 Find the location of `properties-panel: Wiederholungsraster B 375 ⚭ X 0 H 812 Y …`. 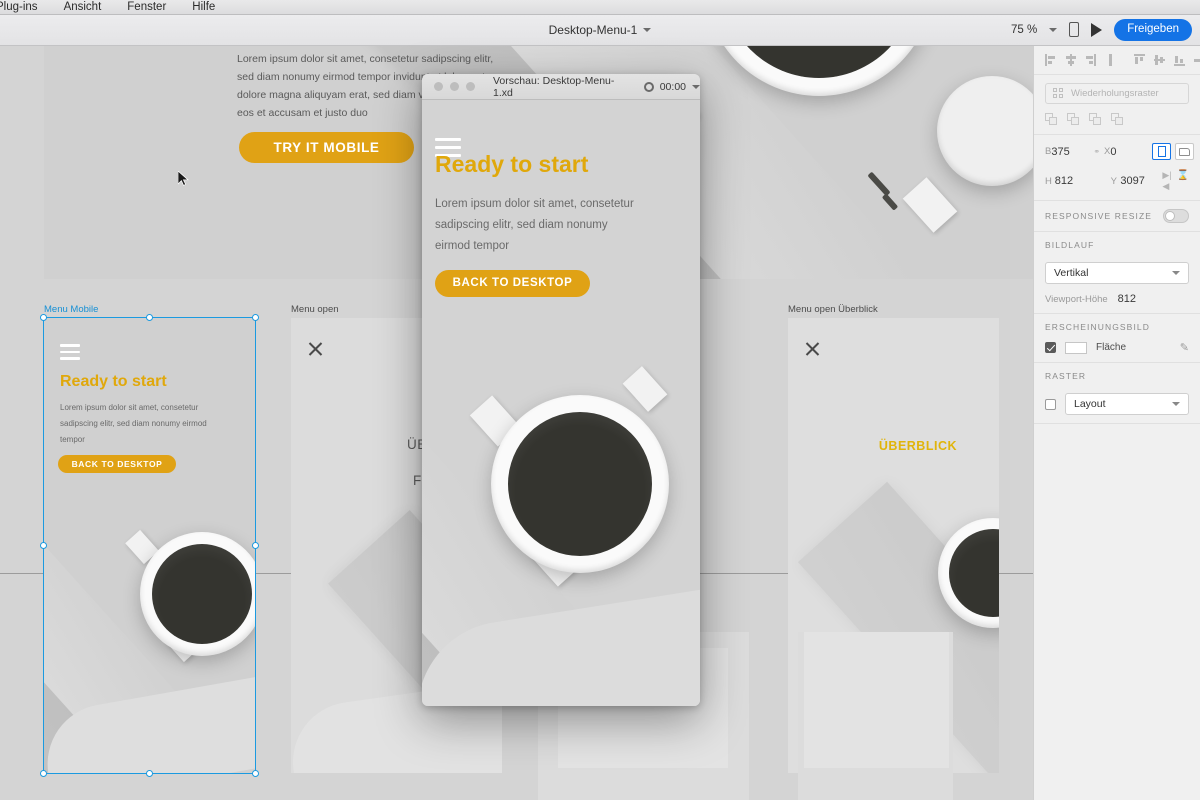

properties-panel: Wiederholungsraster B 375 ⚭ X 0 H 812 Y … is located at coordinates (1116, 423).